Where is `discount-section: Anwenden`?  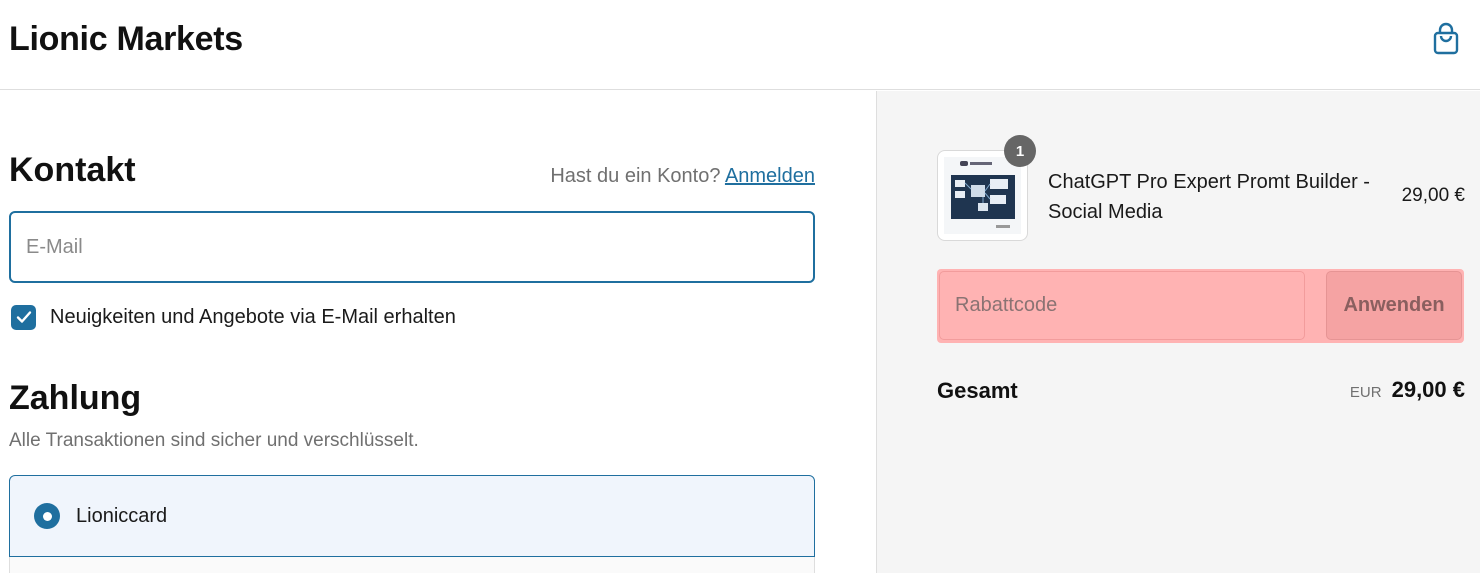 discount-section: Anwenden is located at coordinates (1200, 306).